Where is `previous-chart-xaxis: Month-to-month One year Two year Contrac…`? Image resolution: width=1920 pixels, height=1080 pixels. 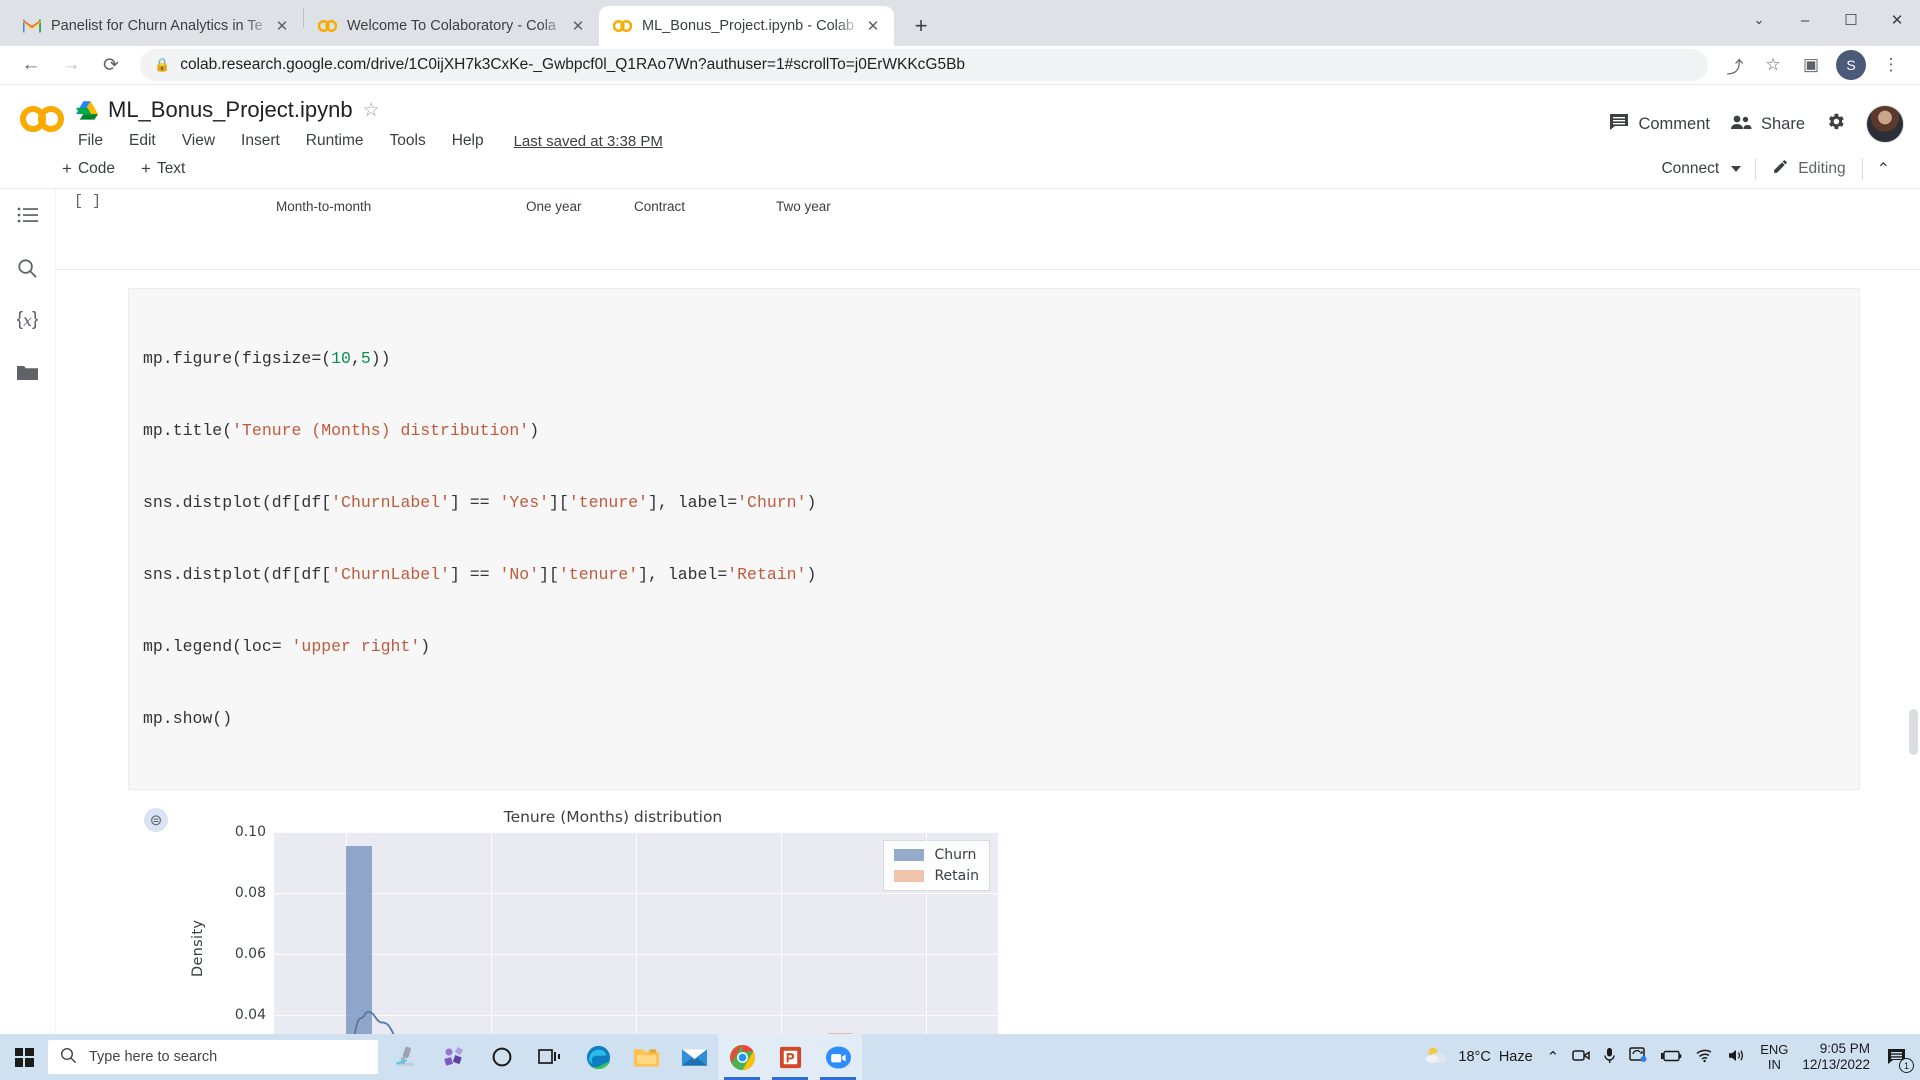 previous-chart-xaxis: Month-to-month One year Two year Contrac… is located at coordinates (566, 214).